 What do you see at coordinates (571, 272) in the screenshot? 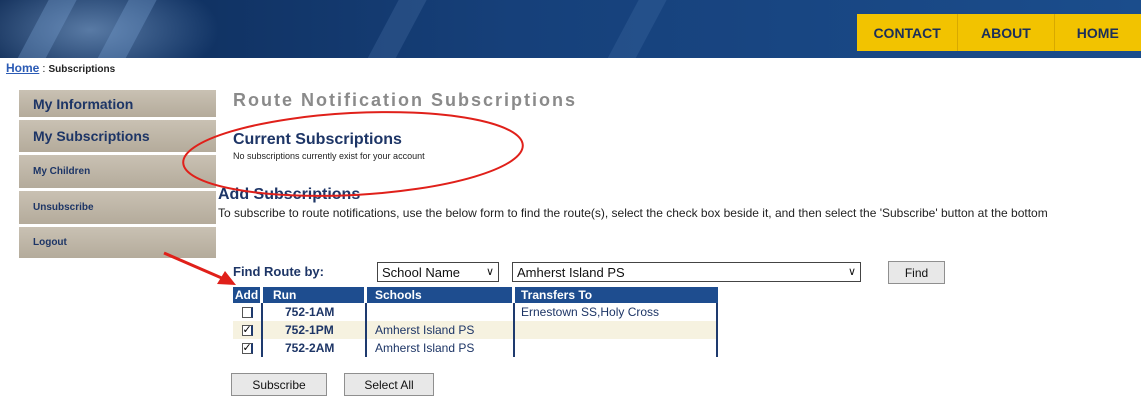
I see `school-select-value: Amherst Island PS` at bounding box center [571, 272].